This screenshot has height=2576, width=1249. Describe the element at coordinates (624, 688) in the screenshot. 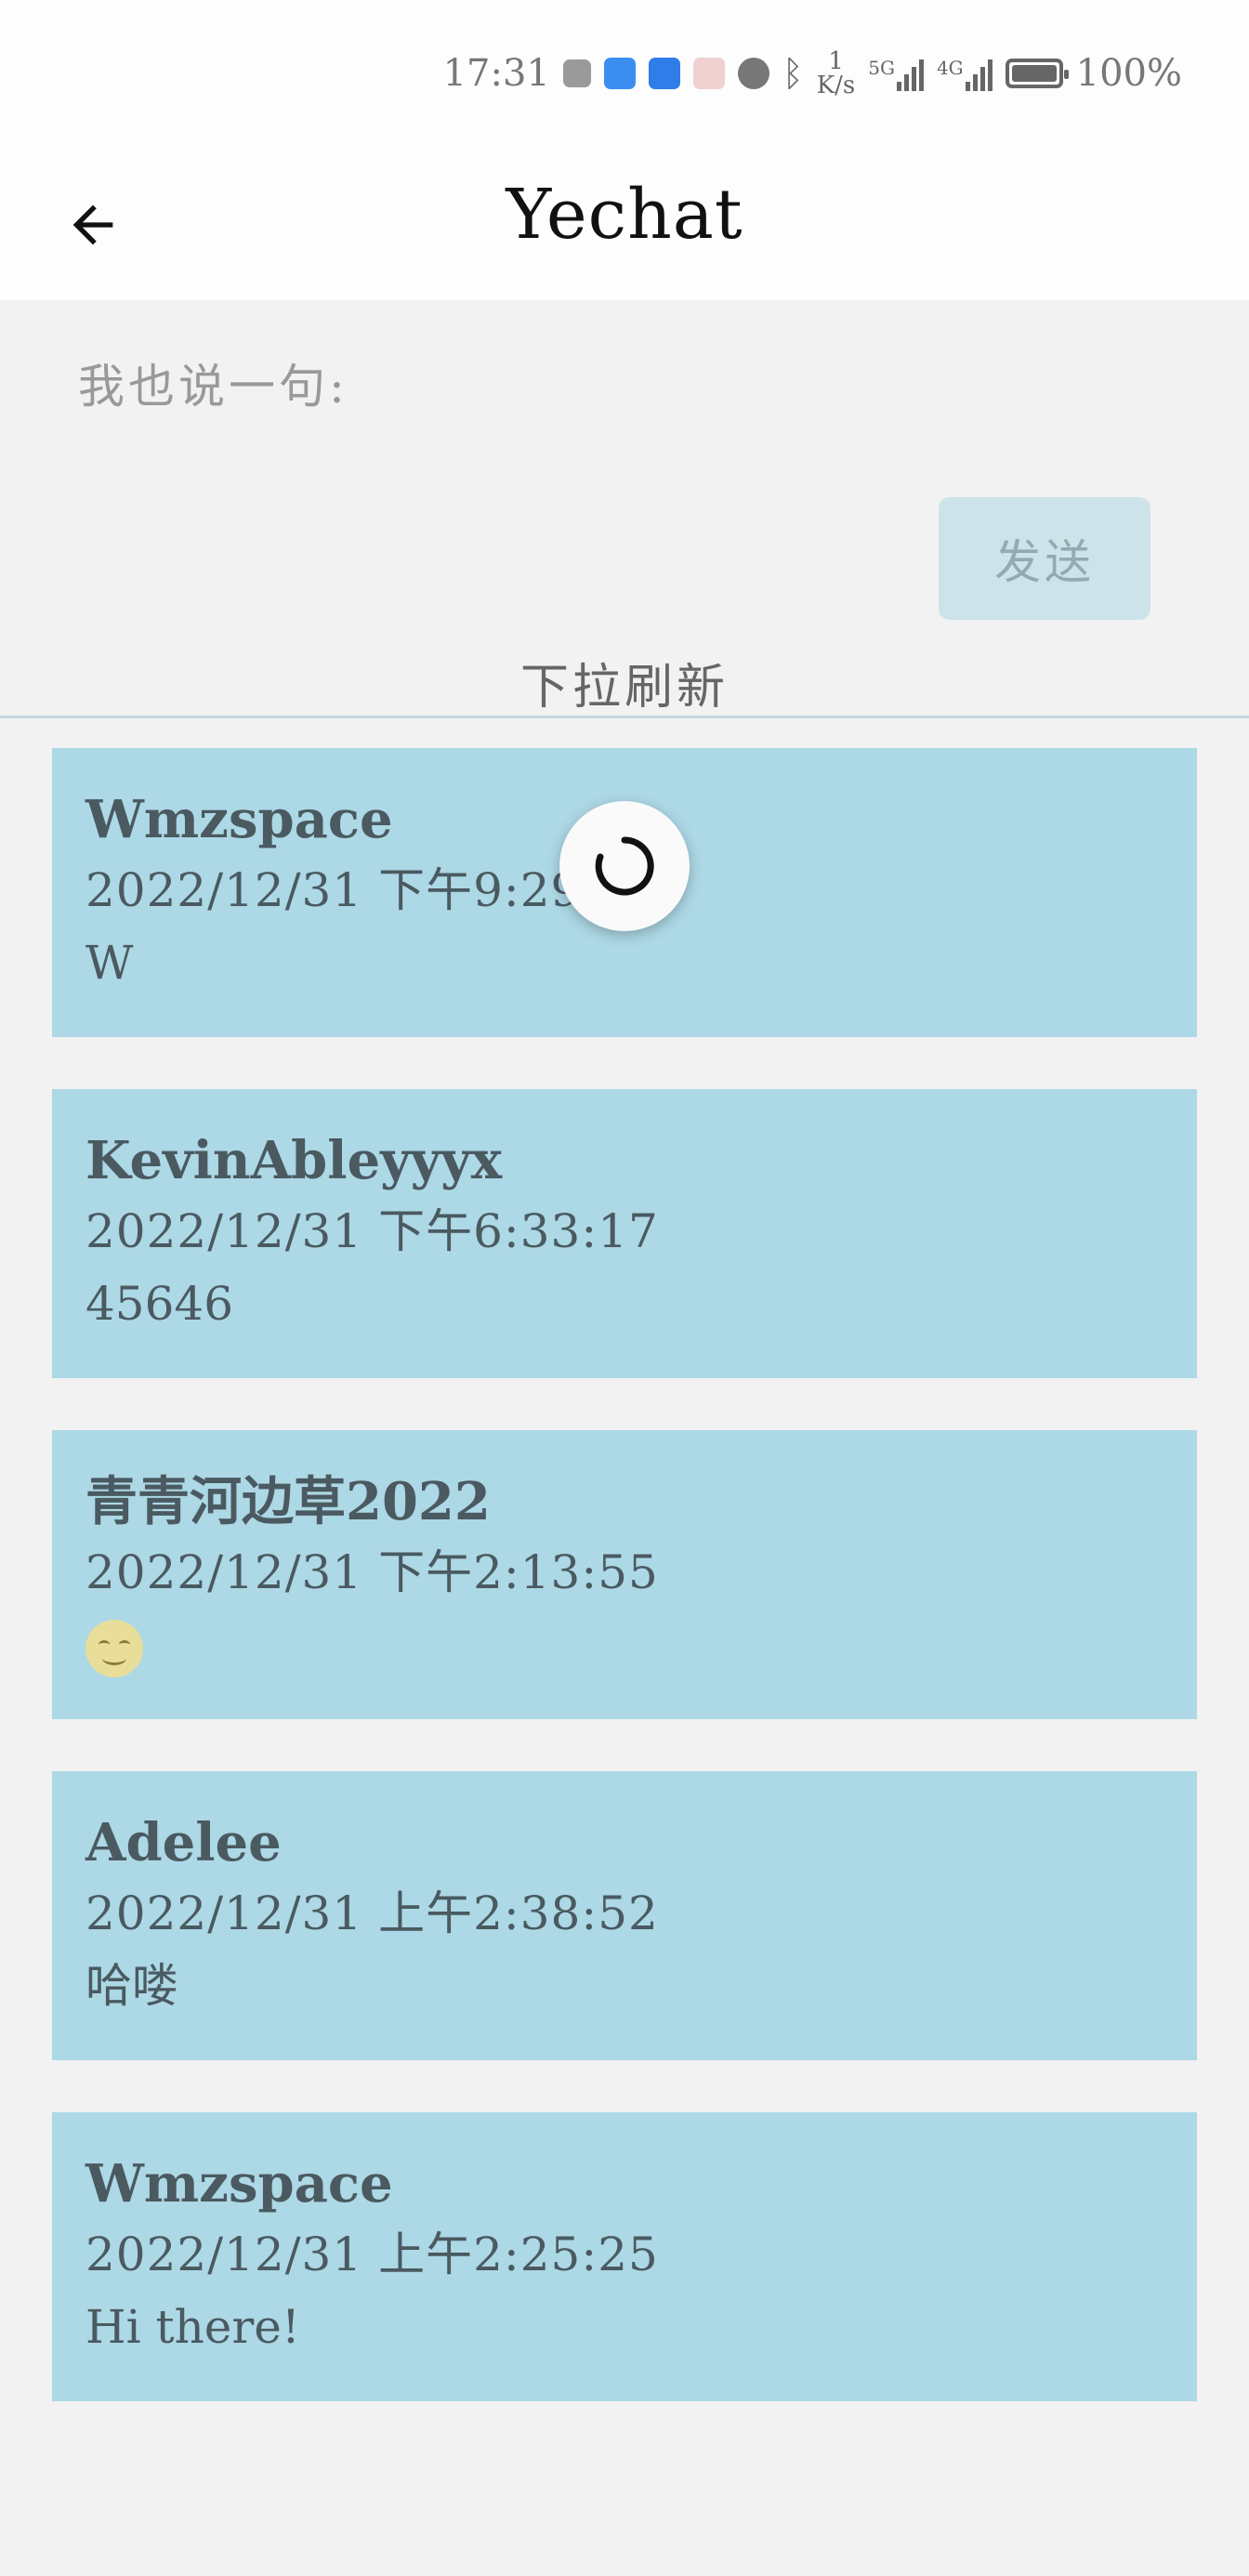

I see `pull-to-refresh-hint: 下拉刷新` at that location.